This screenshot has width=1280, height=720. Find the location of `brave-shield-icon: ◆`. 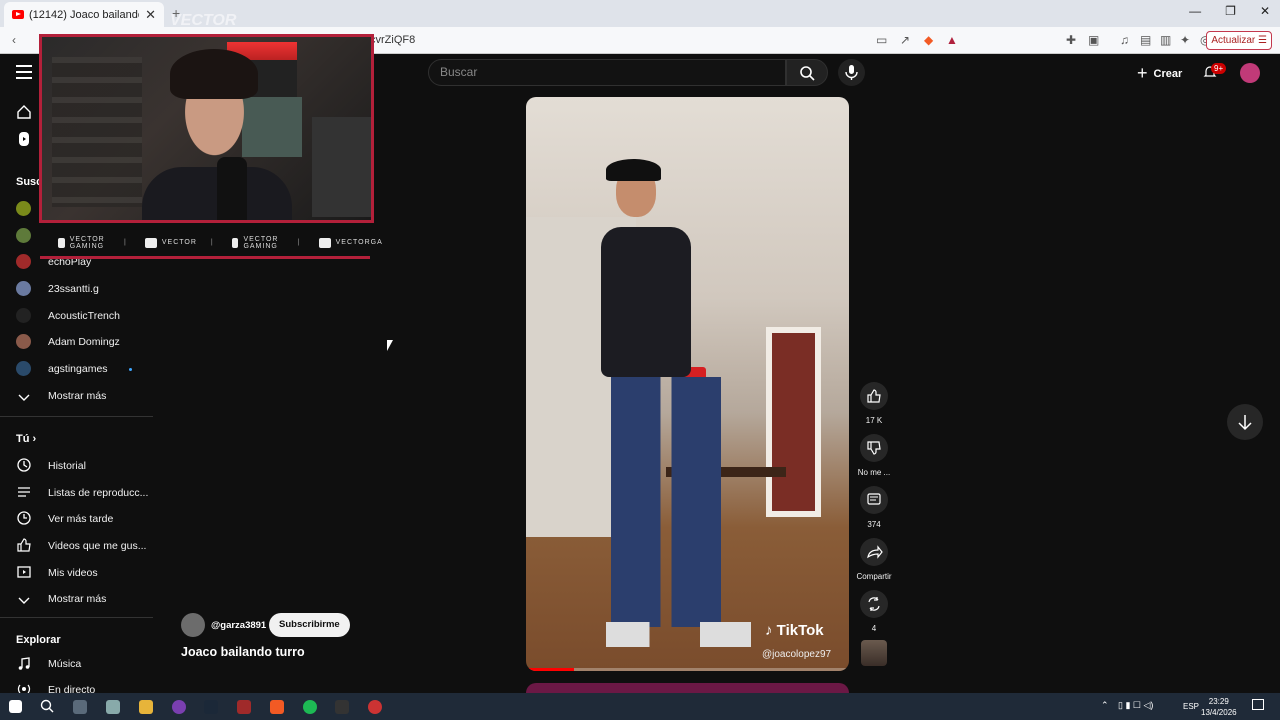

brave-shield-icon: ◆ is located at coordinates (928, 40).